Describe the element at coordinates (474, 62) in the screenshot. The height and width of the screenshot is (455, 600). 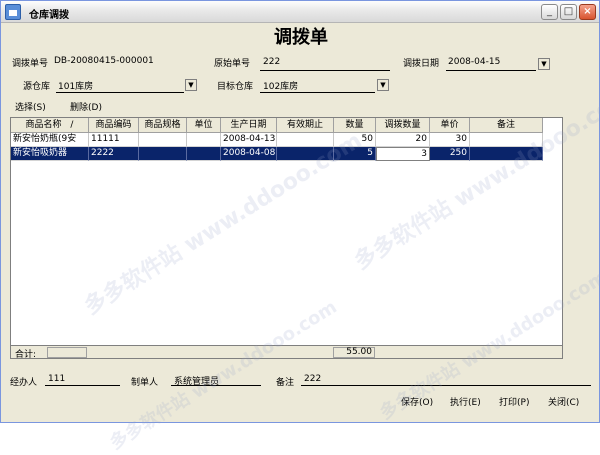
I see `date-field: 2008-04-15` at that location.